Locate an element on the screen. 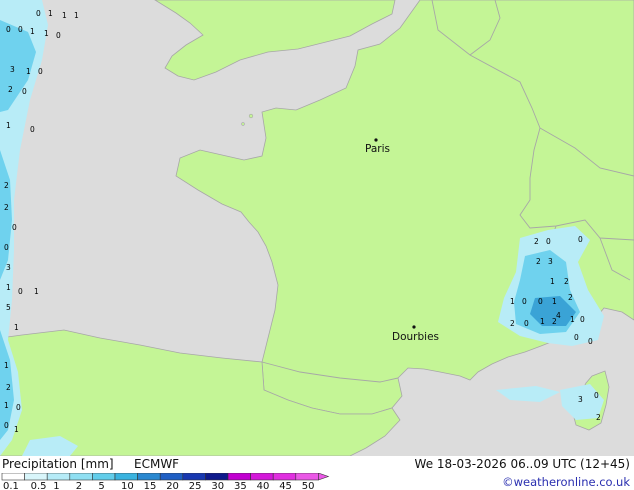  legend-tick-label: 15 is located at coordinates (150, 485).